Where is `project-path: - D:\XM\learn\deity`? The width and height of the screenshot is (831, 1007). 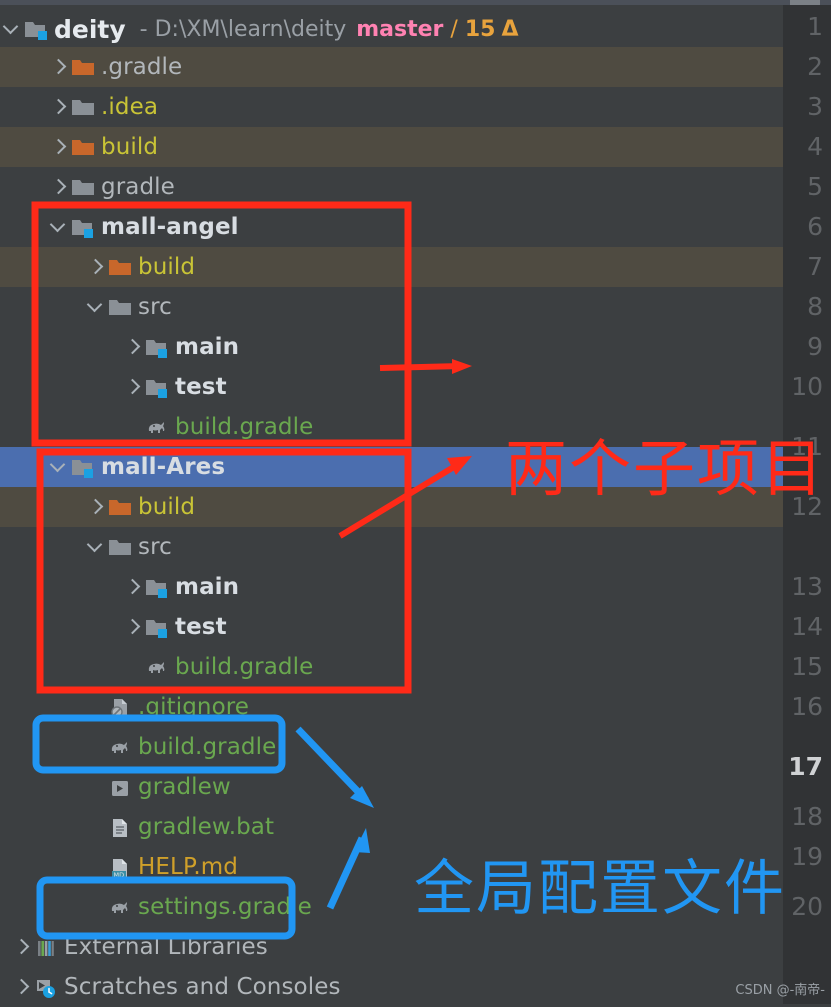 project-path: - D:\XM\learn\deity is located at coordinates (243, 29).